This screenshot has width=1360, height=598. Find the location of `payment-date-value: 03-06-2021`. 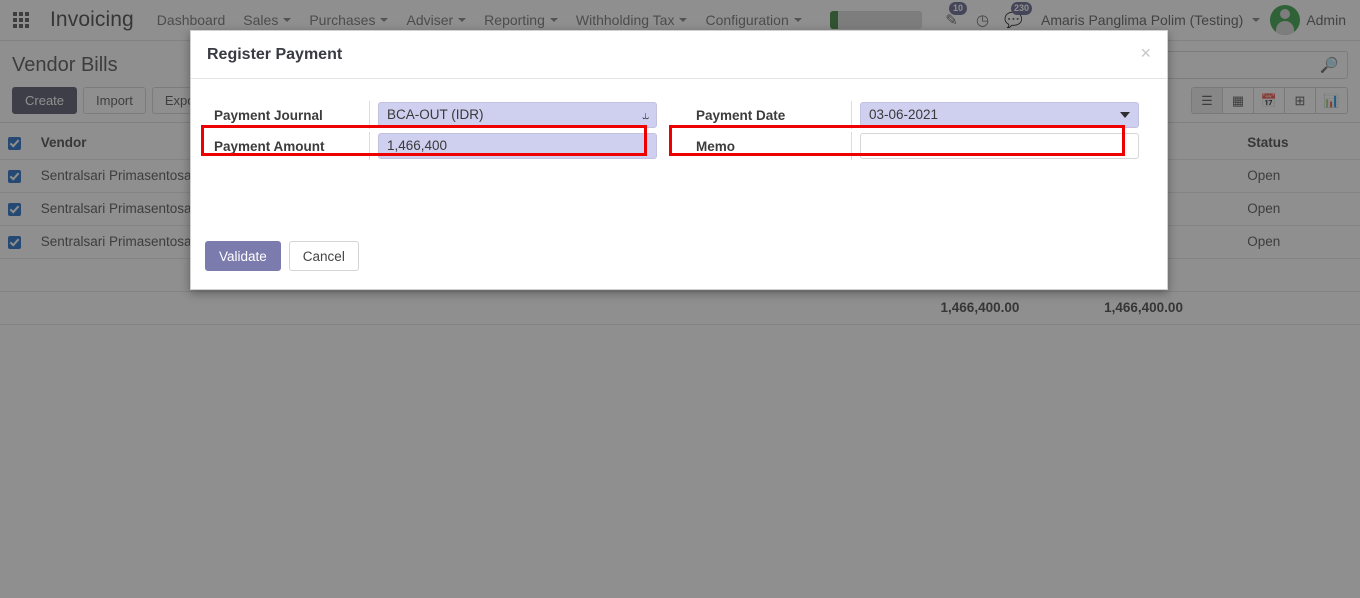

payment-date-value: 03-06-2021 is located at coordinates (904, 114).